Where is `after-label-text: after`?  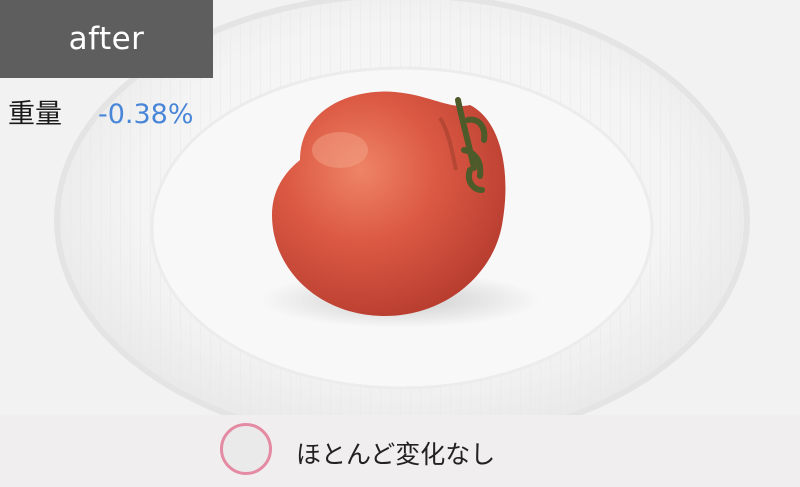 after-label-text: after is located at coordinates (106, 39).